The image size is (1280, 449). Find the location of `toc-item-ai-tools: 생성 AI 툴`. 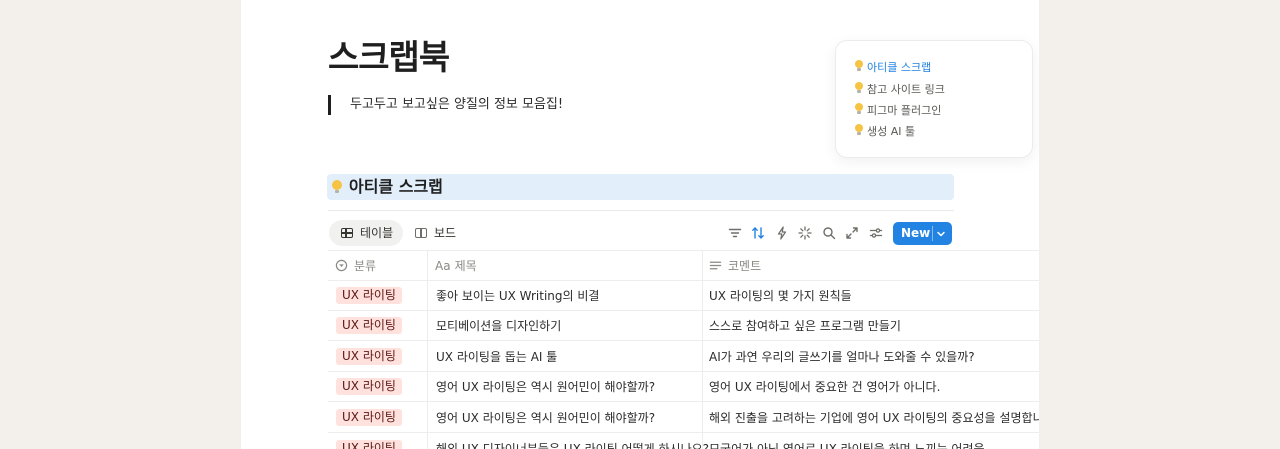

toc-item-ai-tools: 생성 AI 툴 is located at coordinates (884, 131).